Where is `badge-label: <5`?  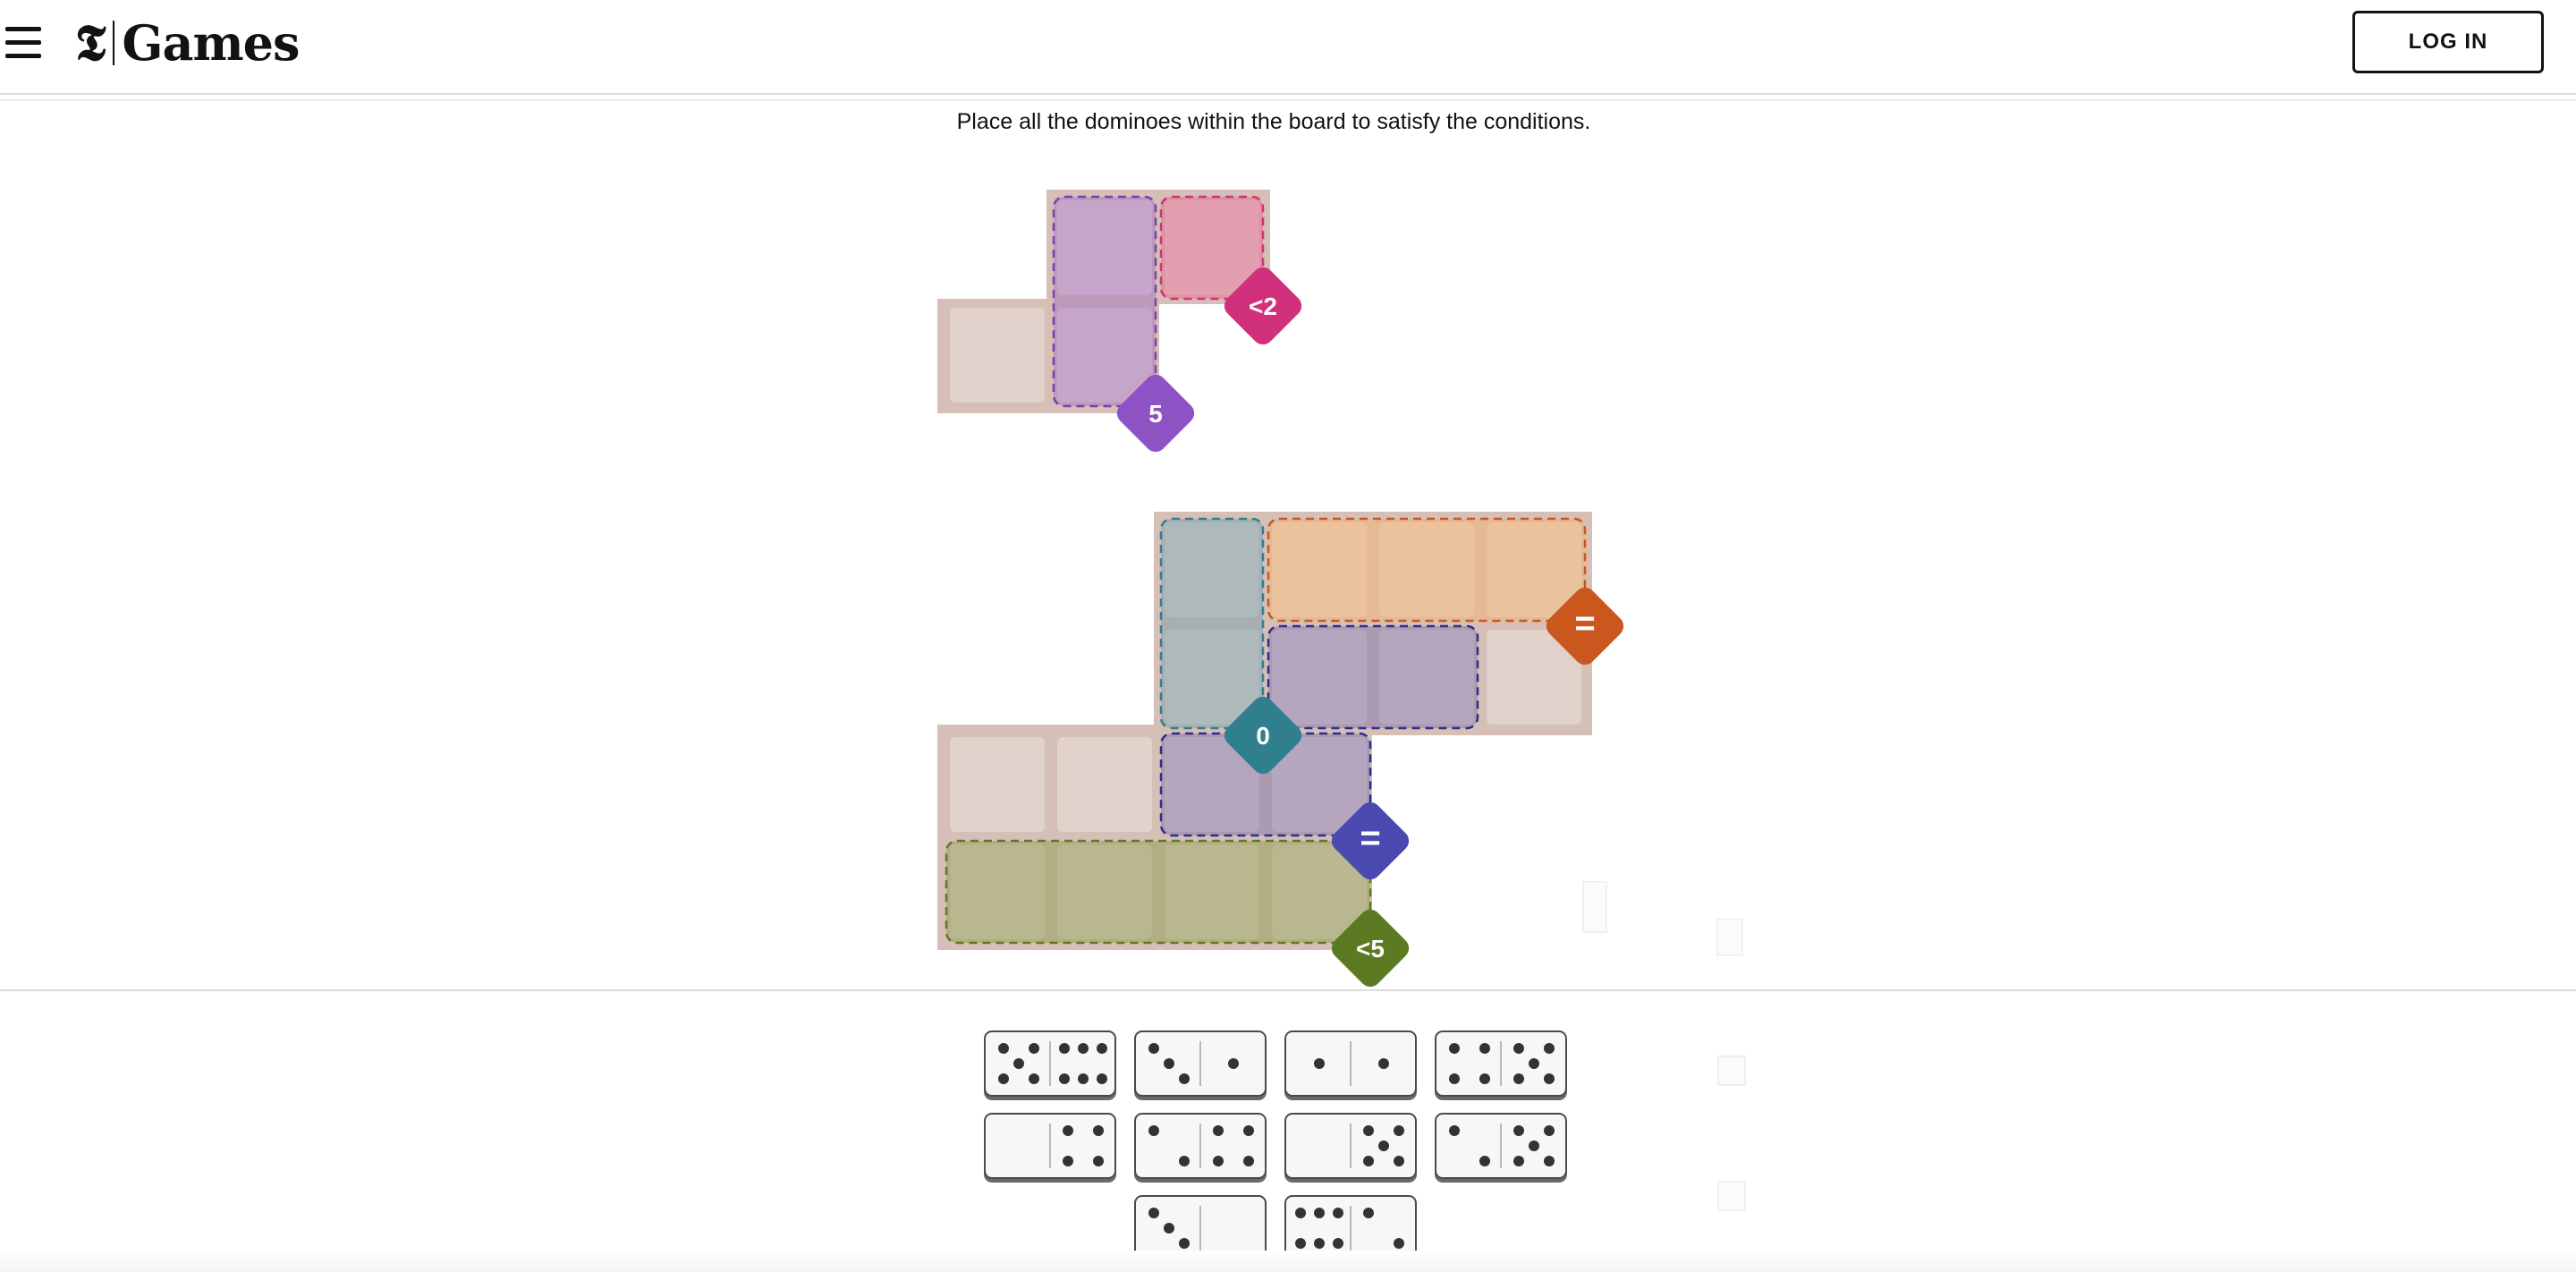 badge-label: <5 is located at coordinates (1370, 948).